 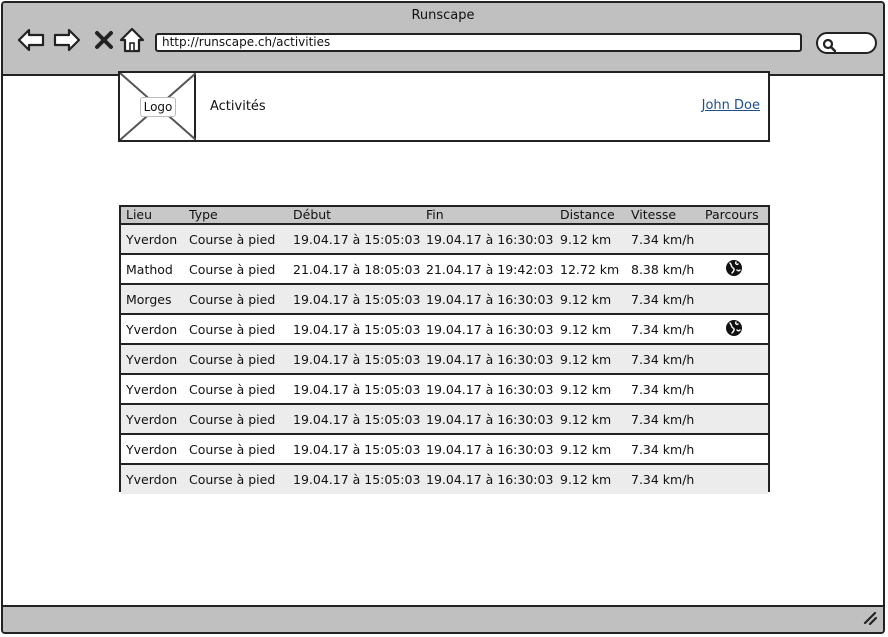 What do you see at coordinates (443, 15) in the screenshot?
I see `window-title: Runscape` at bounding box center [443, 15].